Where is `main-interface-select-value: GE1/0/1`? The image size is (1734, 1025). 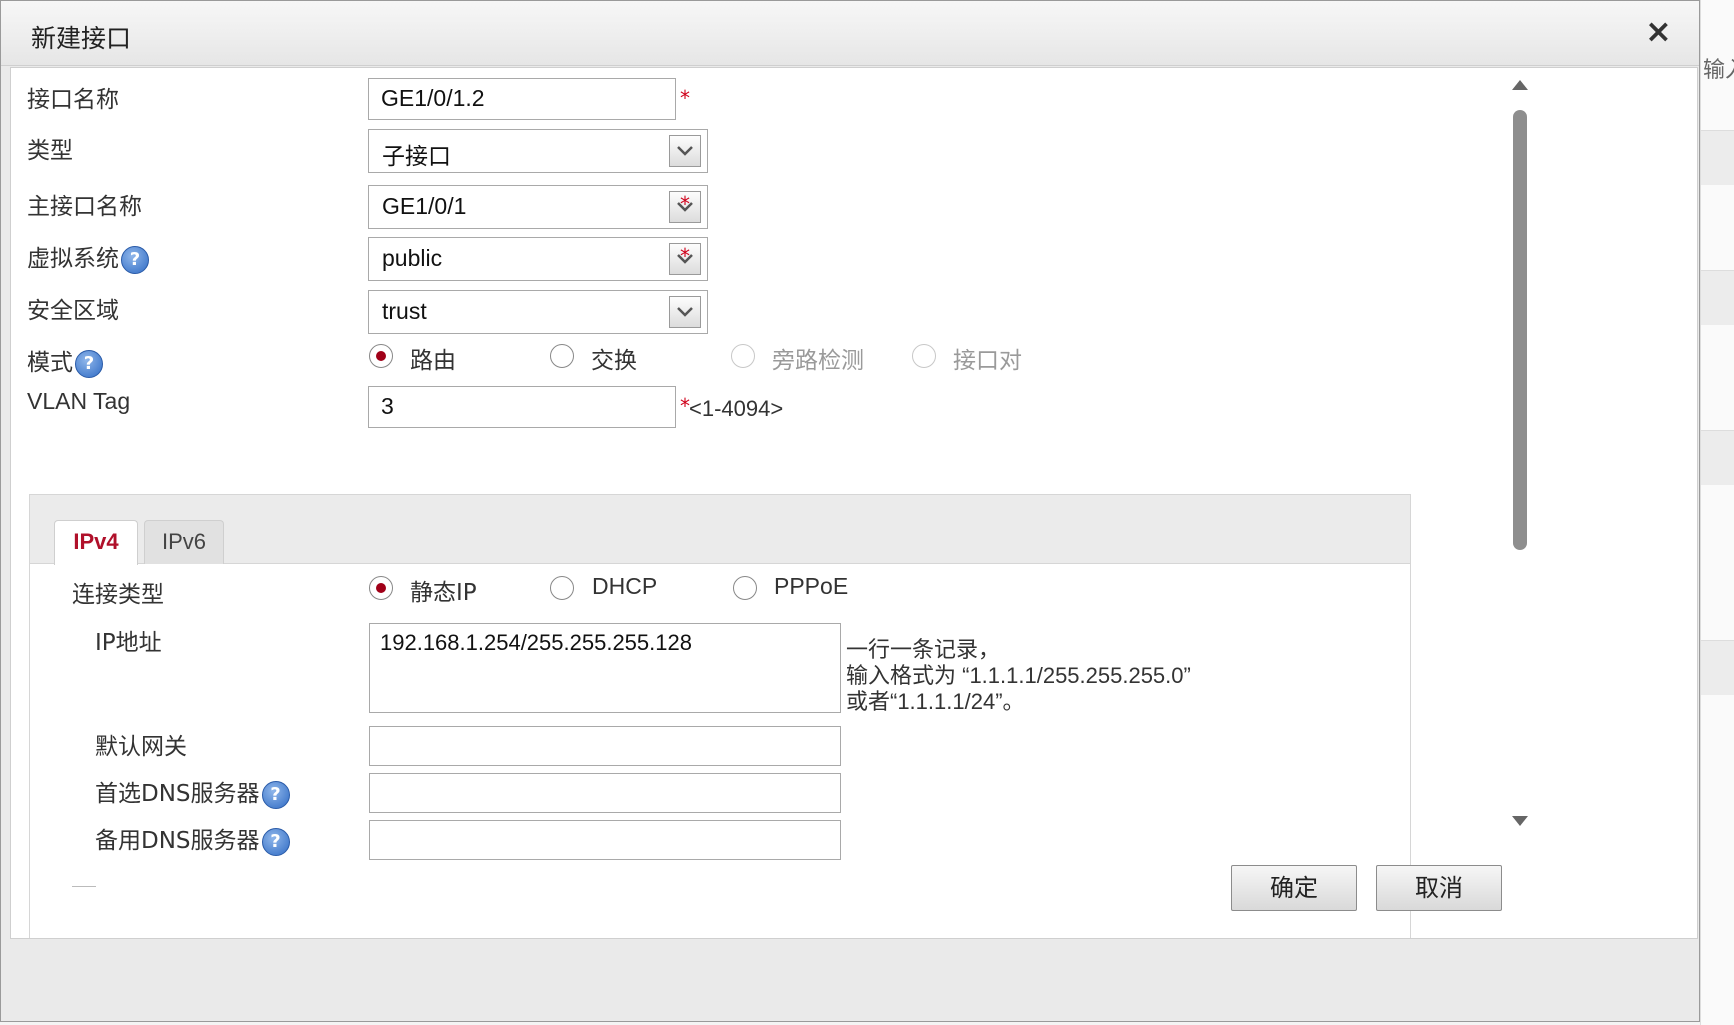
main-interface-select-value: GE1/0/1 is located at coordinates (424, 206).